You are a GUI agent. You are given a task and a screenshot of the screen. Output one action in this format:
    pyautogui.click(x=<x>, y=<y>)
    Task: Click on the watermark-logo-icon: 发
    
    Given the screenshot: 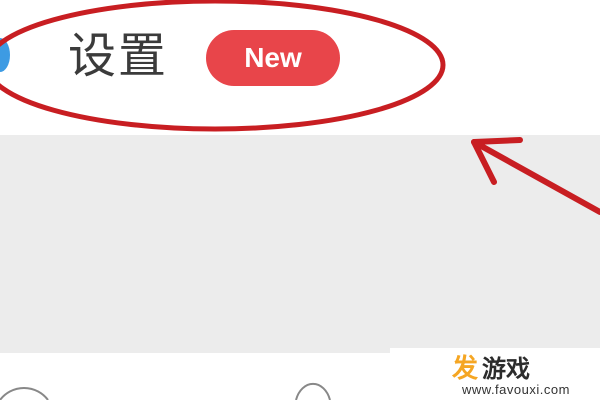 What is the action you would take?
    pyautogui.click(x=465, y=369)
    